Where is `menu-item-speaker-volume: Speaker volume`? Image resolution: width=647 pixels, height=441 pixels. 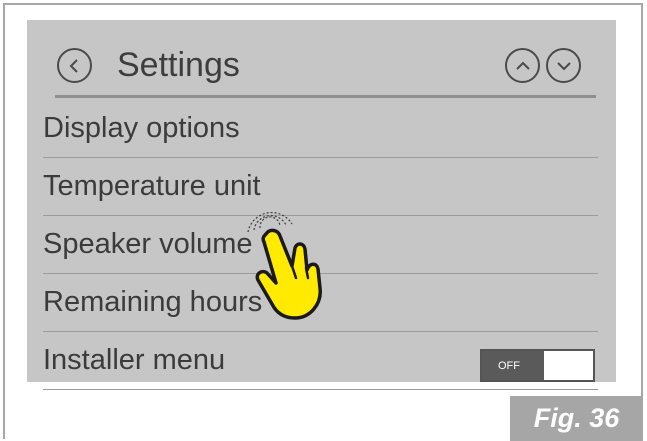
menu-item-speaker-volume: Speaker volume is located at coordinates (320, 245).